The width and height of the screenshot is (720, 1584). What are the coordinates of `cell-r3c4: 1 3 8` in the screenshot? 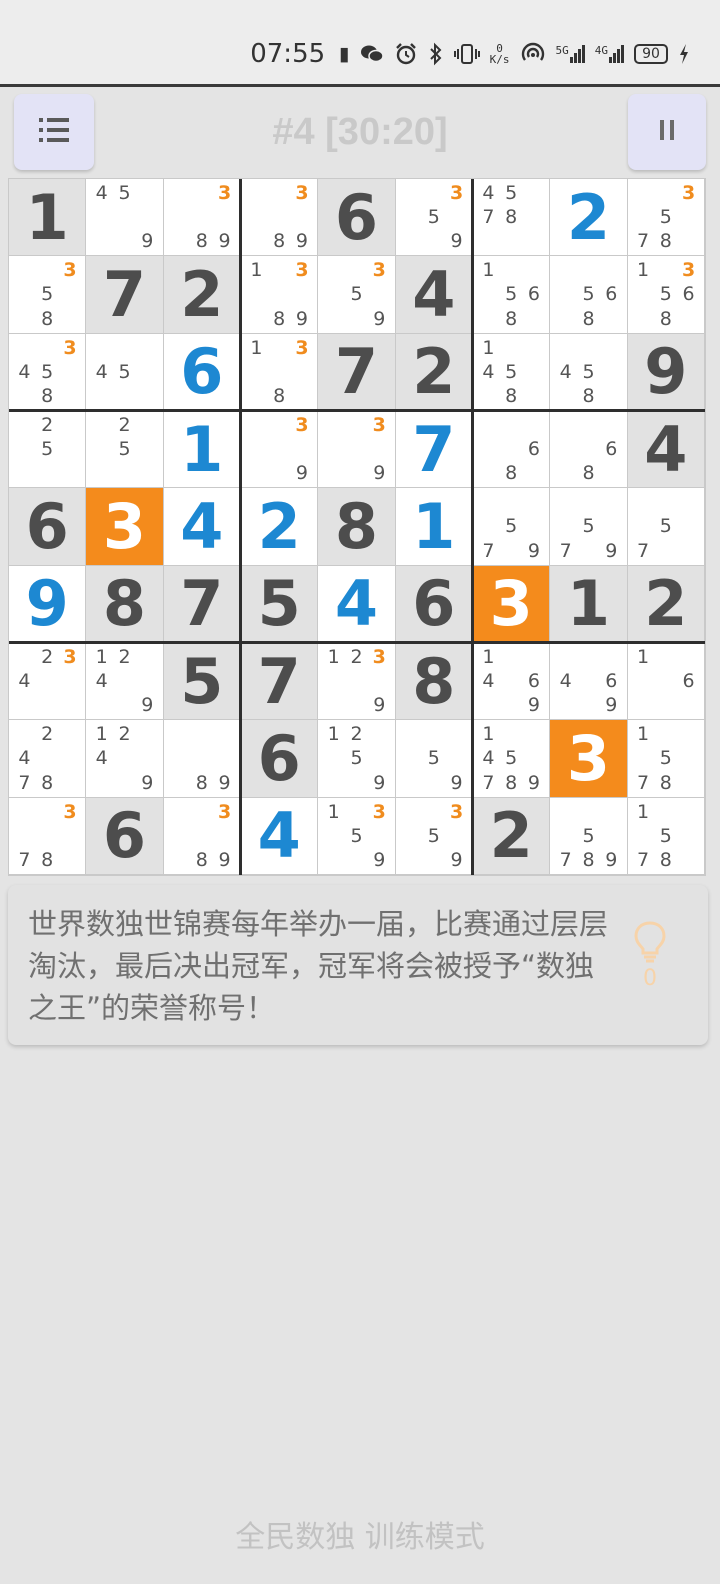 It's located at (280, 372).